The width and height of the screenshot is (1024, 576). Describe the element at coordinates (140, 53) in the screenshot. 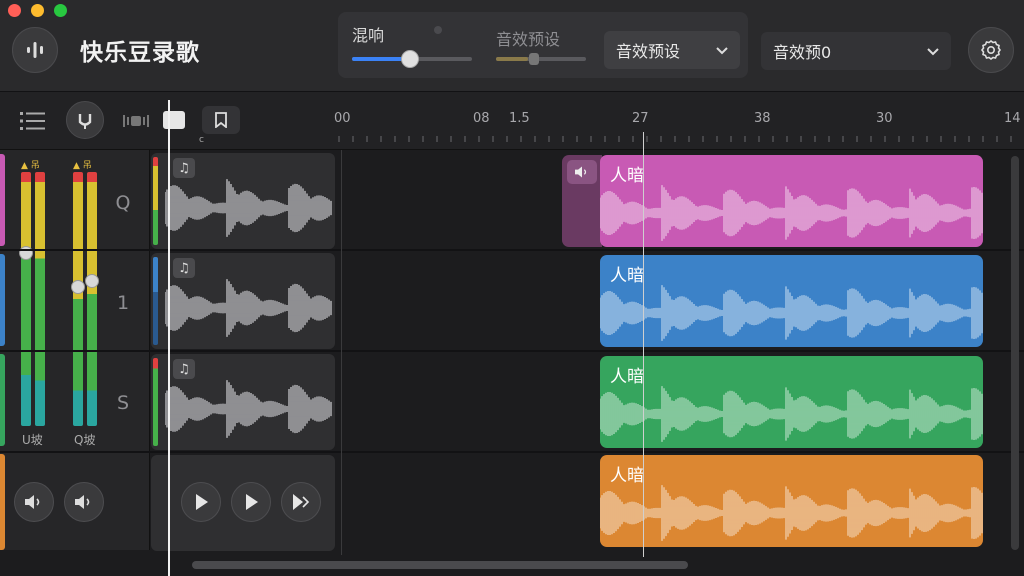

I see `app-title: 快乐豆录歌` at that location.